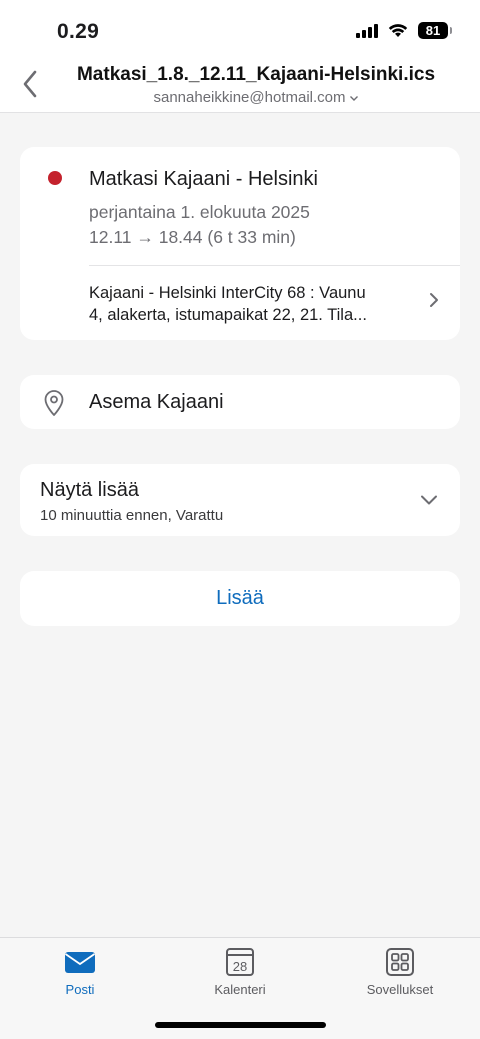 This screenshot has width=480, height=1039. Describe the element at coordinates (199, 212) in the screenshot. I see `event-date: perjantaina 1. elokuuta 2025` at that location.